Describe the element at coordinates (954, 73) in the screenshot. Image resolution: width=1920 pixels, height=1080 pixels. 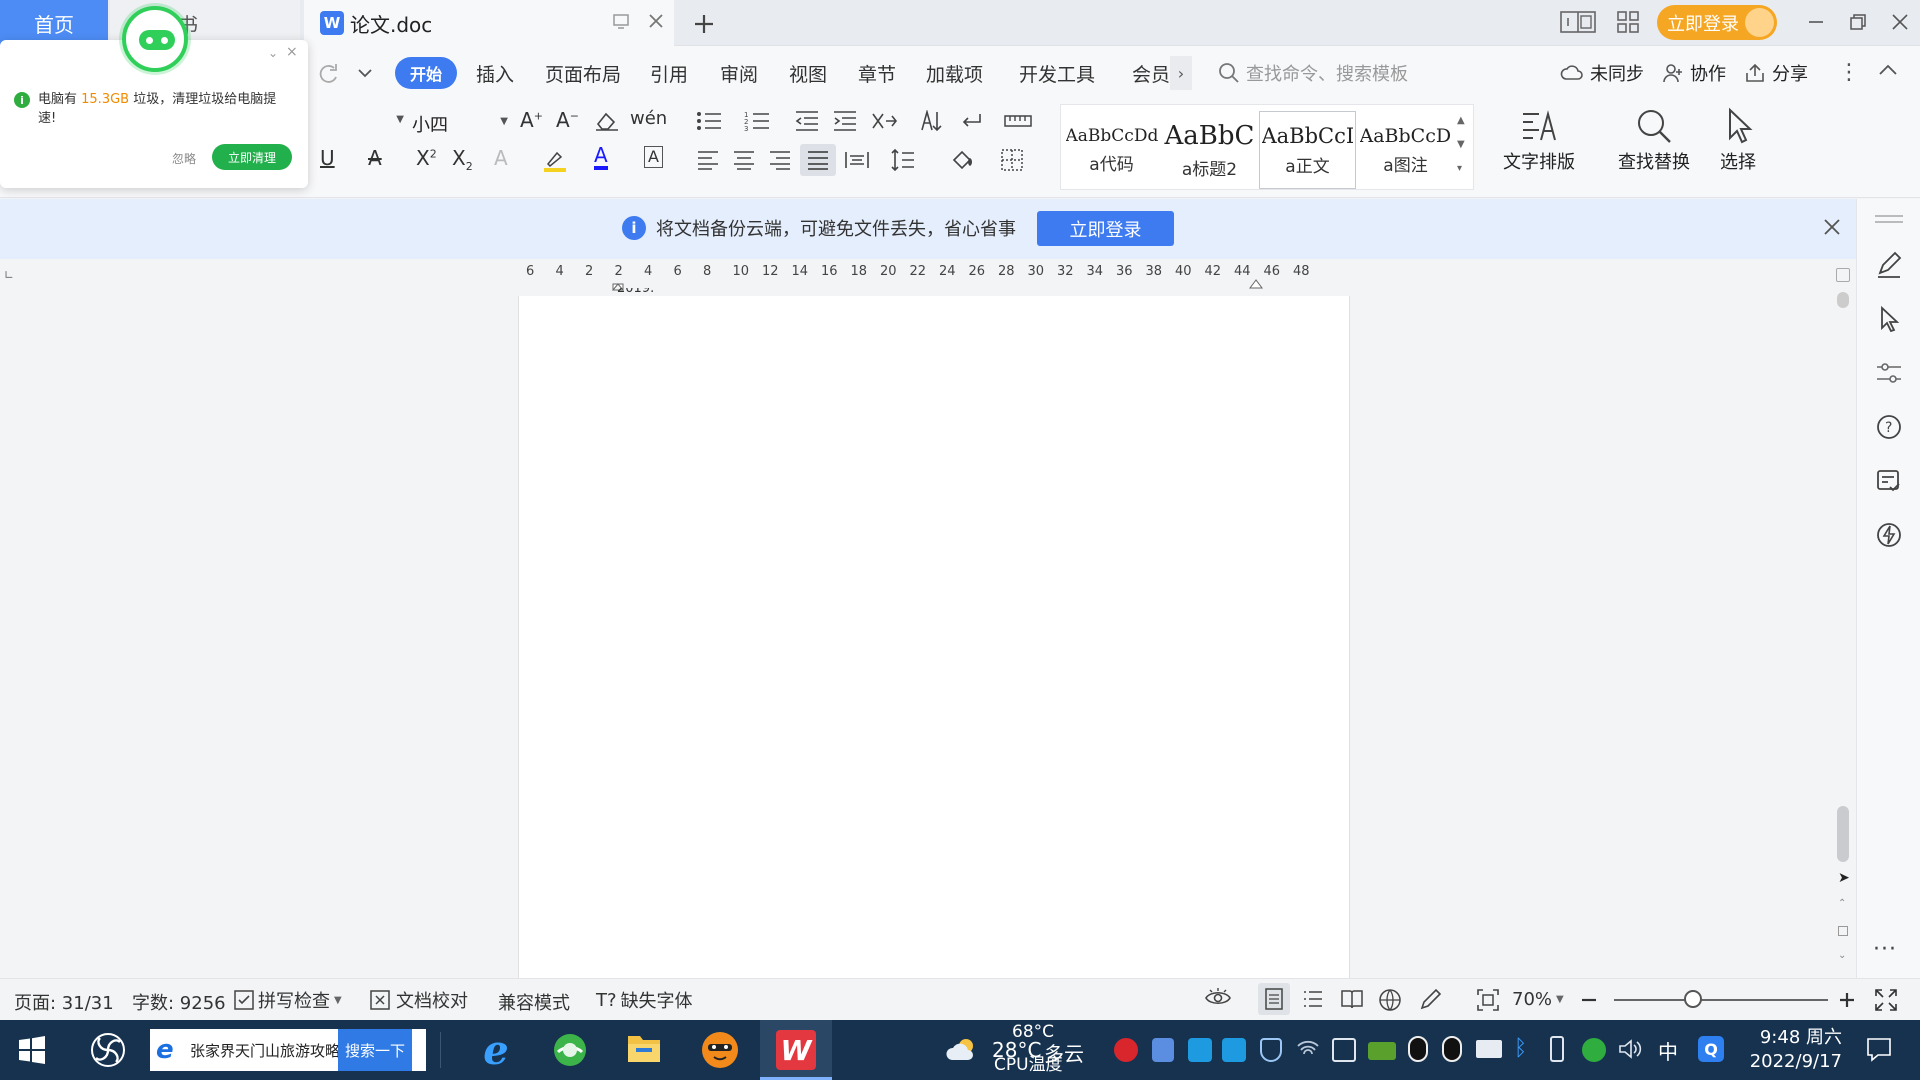
I see `tab-addins: 加载项` at that location.